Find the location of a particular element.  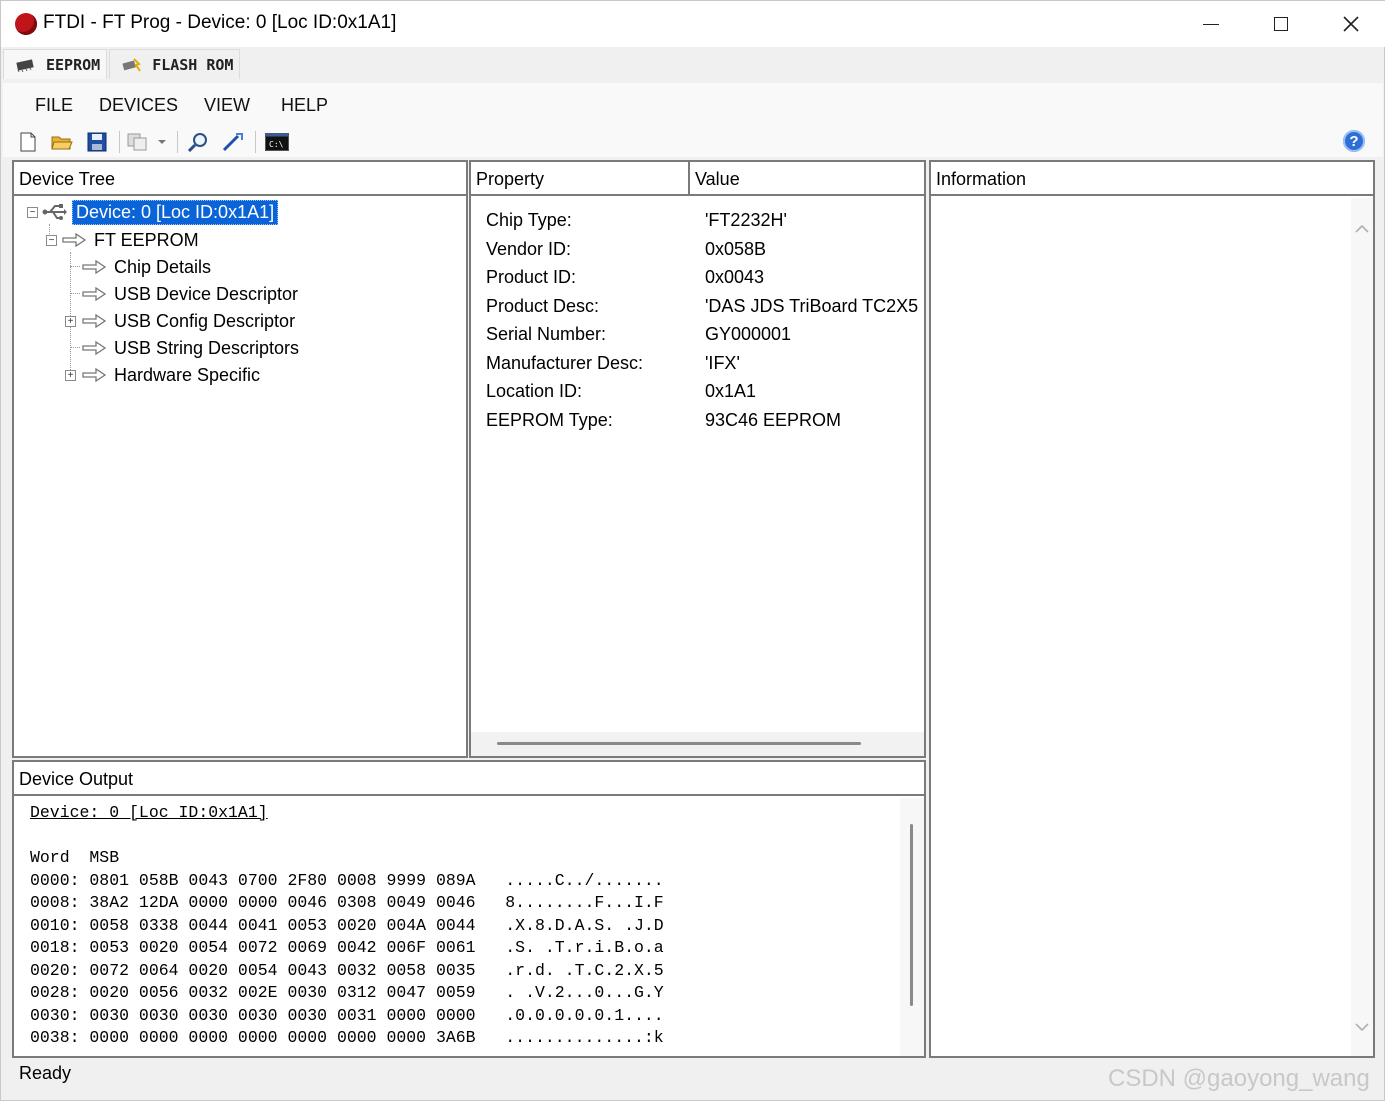

minimize-icon is located at coordinates (1211, 24).